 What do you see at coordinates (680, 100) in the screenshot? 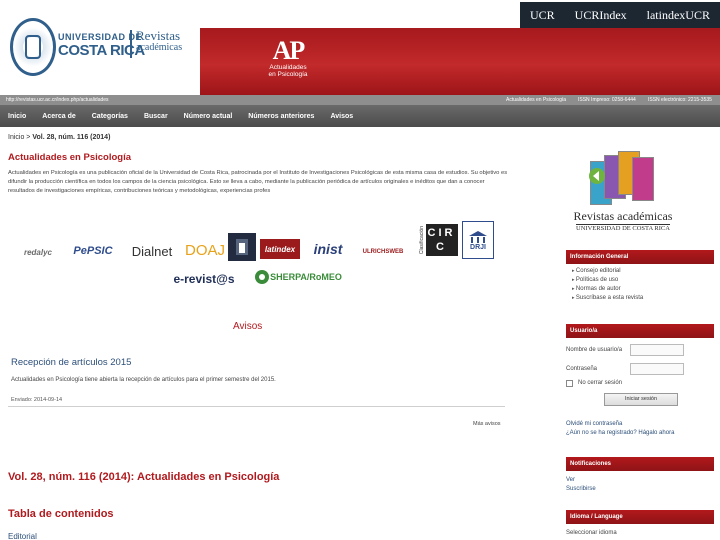
I see `infobar-issn-electronic: ISSN electrónico: 2215-3535` at bounding box center [680, 100].